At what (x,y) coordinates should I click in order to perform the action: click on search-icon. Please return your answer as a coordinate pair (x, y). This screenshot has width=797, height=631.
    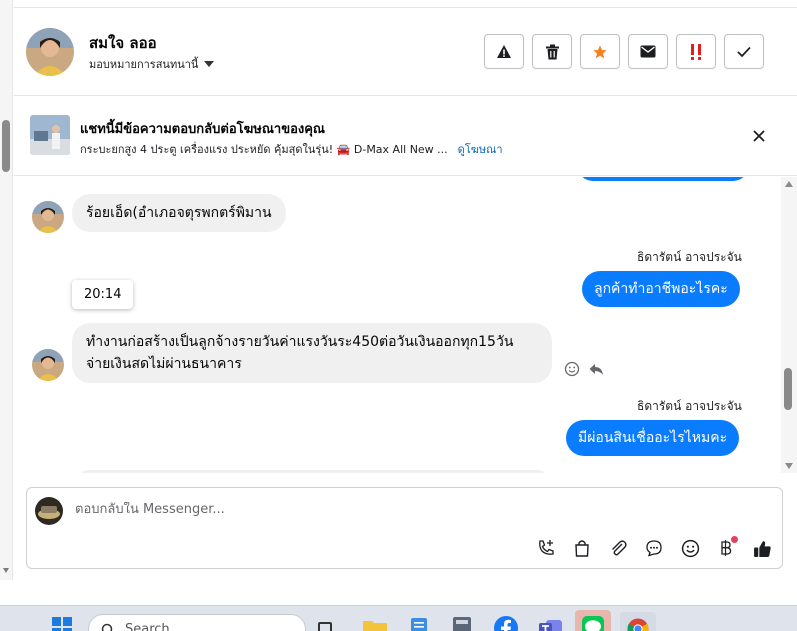
    Looking at the image, I should click on (107, 627).